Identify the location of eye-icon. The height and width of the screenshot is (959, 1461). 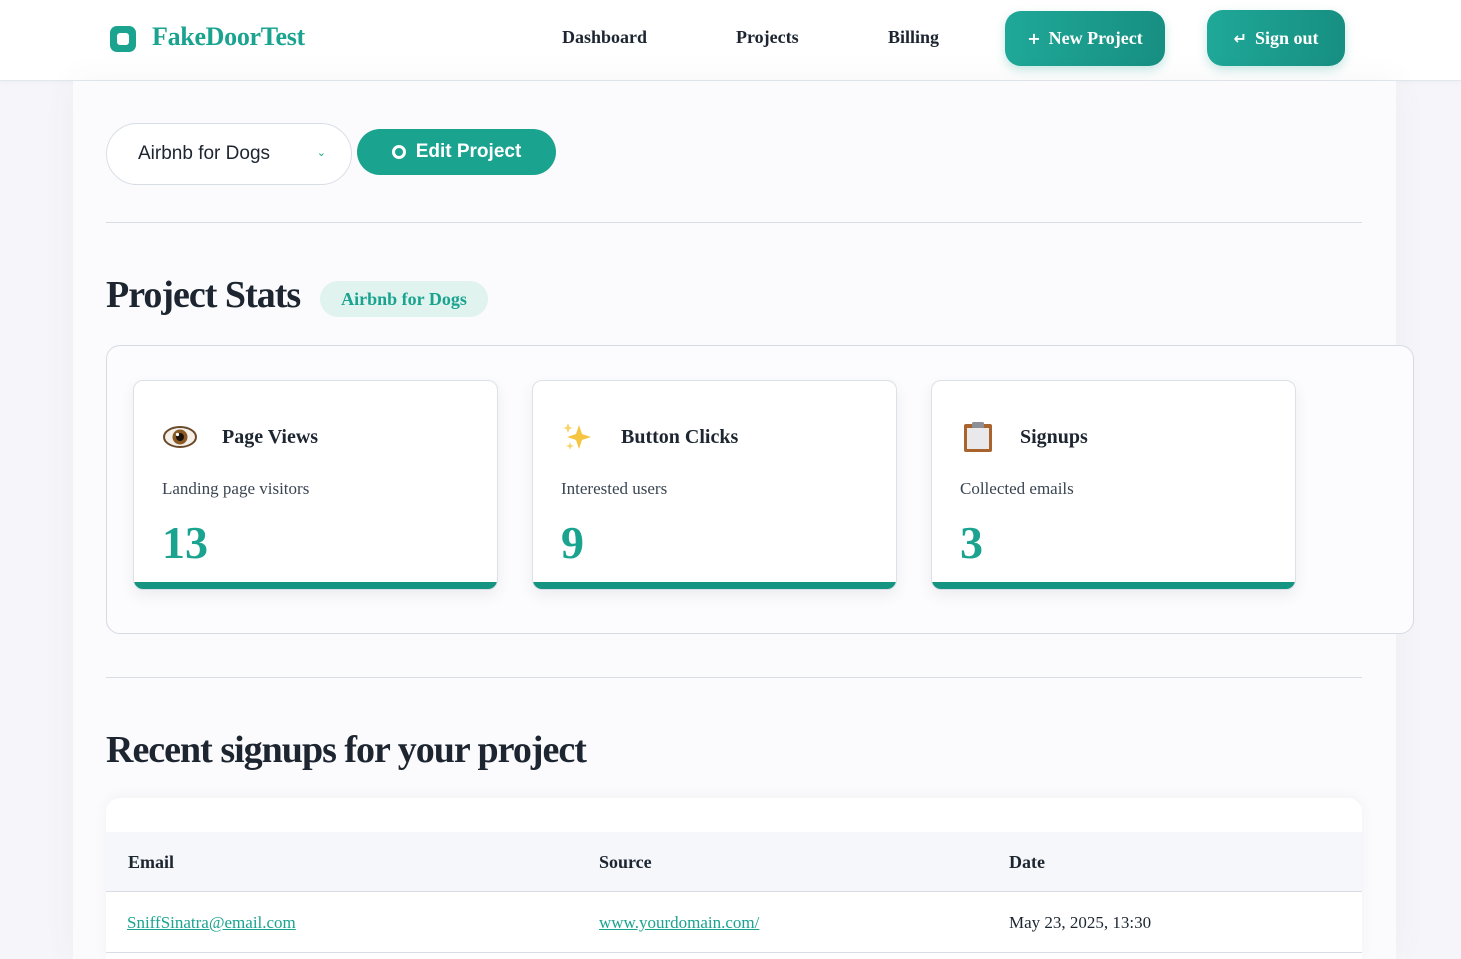
(180, 437).